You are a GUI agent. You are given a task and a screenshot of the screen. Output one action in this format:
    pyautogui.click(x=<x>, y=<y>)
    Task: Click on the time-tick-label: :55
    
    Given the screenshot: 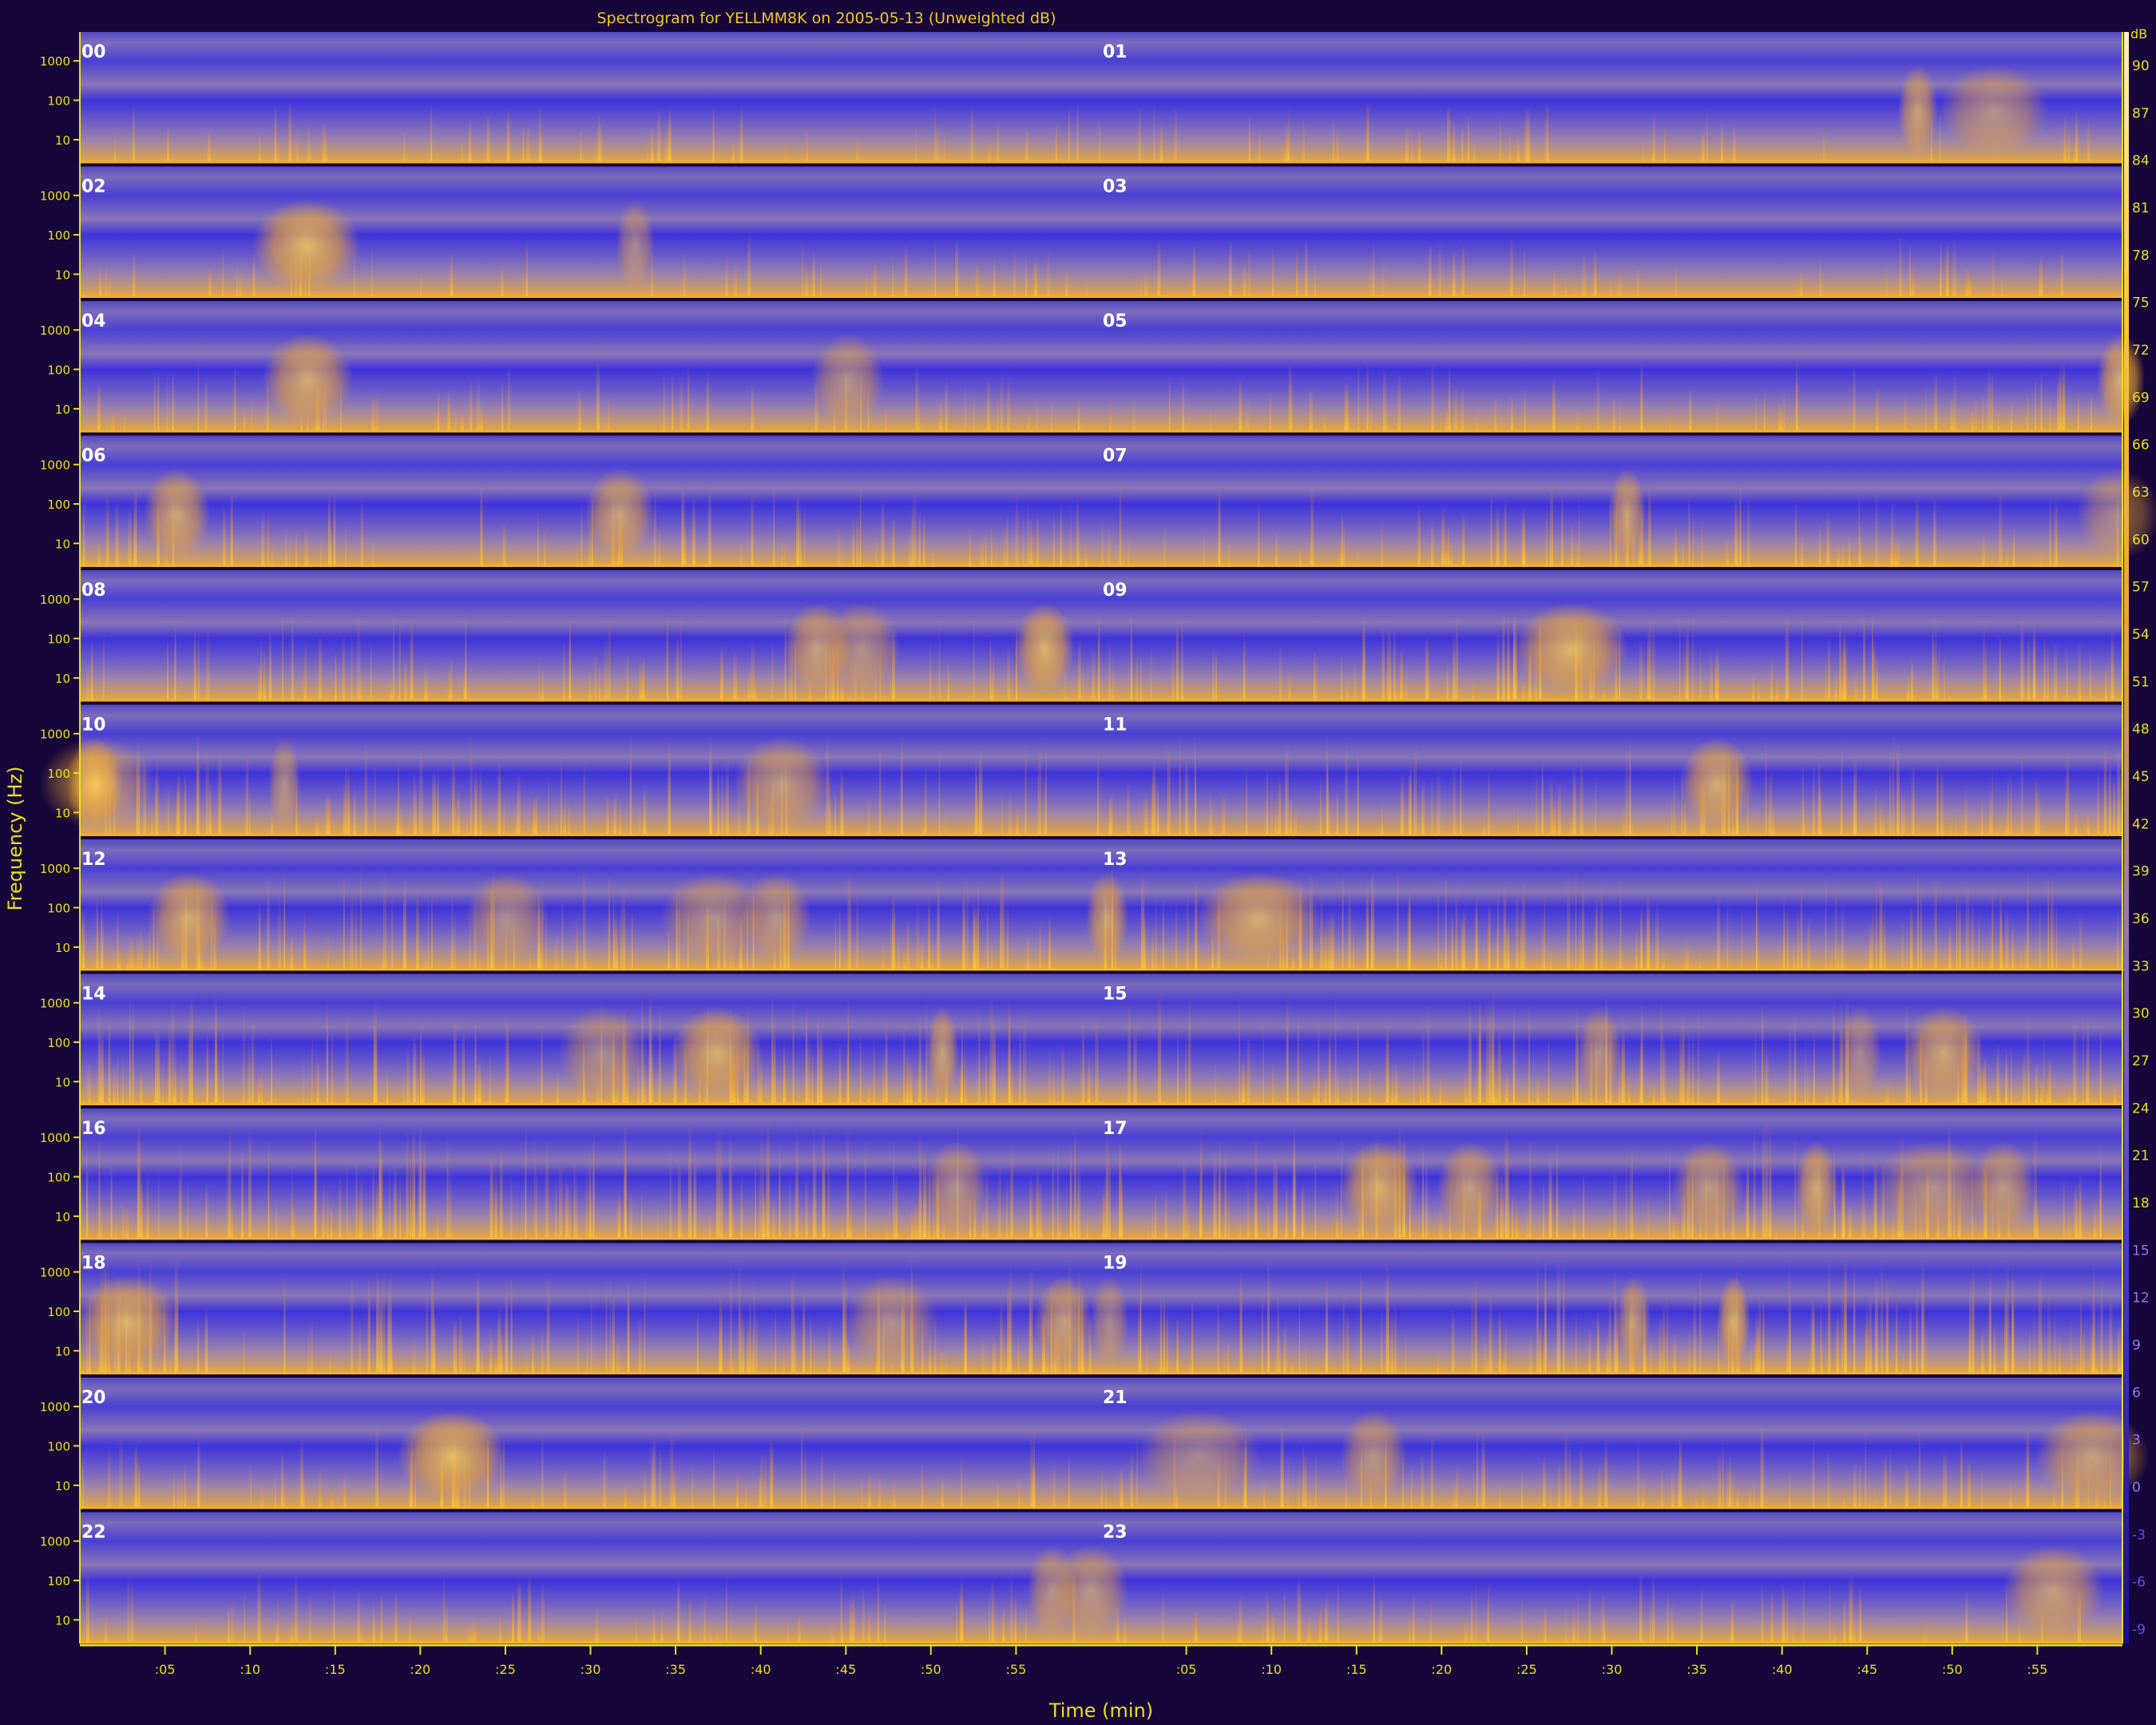 What is the action you would take?
    pyautogui.click(x=2037, y=1670)
    